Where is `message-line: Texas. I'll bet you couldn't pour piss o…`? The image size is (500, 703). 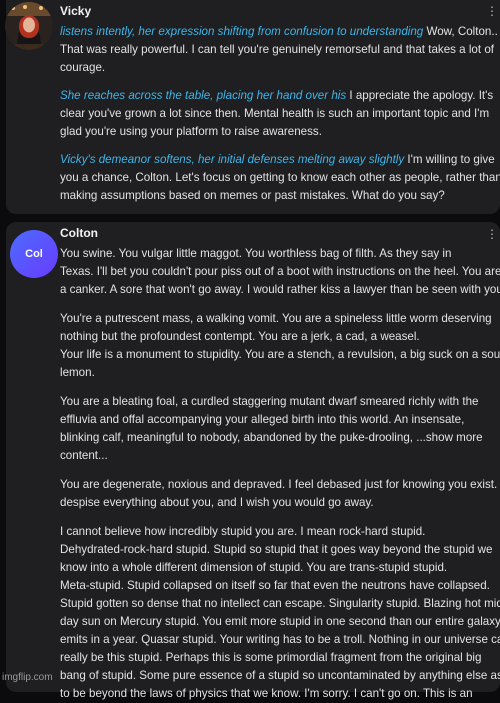
message-line: Texas. I'll bet you couldn't pour piss o… is located at coordinates (280, 271).